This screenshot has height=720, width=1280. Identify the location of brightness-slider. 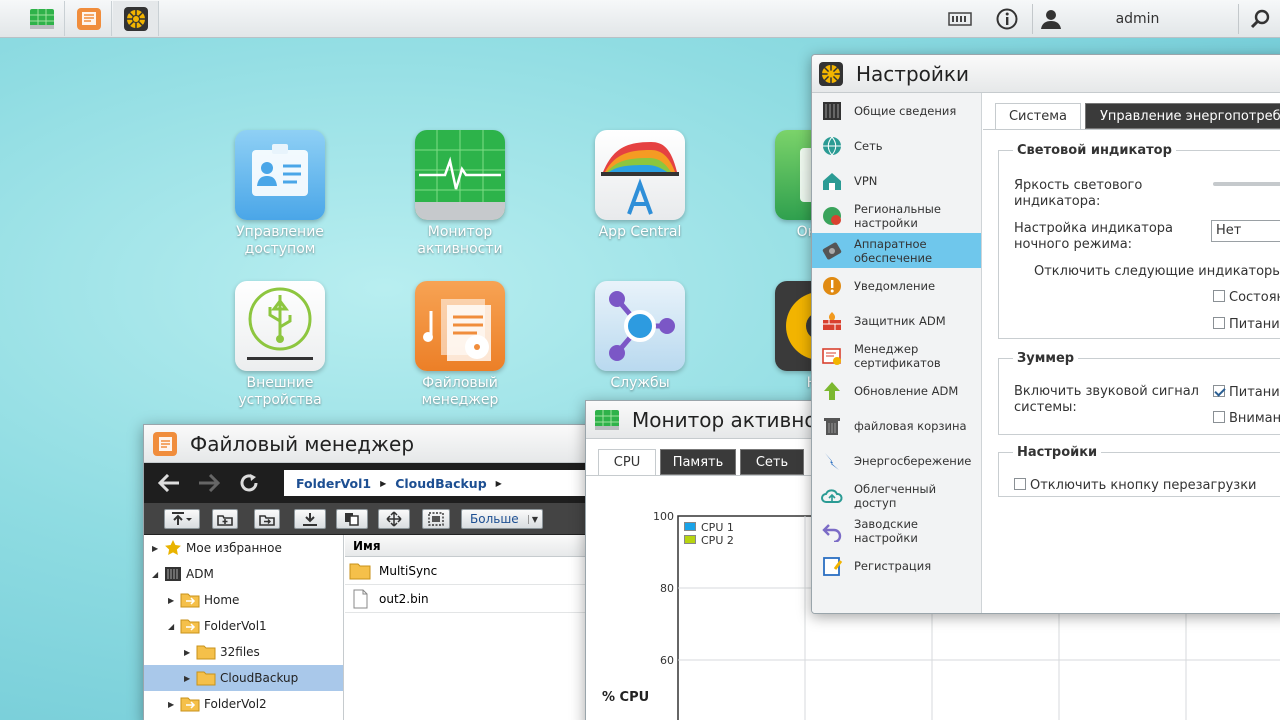
(1246, 184).